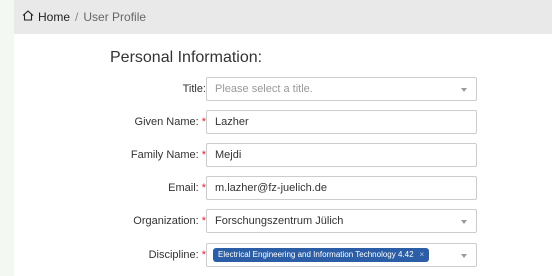 The height and width of the screenshot is (276, 552). I want to click on title-row: Title: Please select a title., so click(283, 89).